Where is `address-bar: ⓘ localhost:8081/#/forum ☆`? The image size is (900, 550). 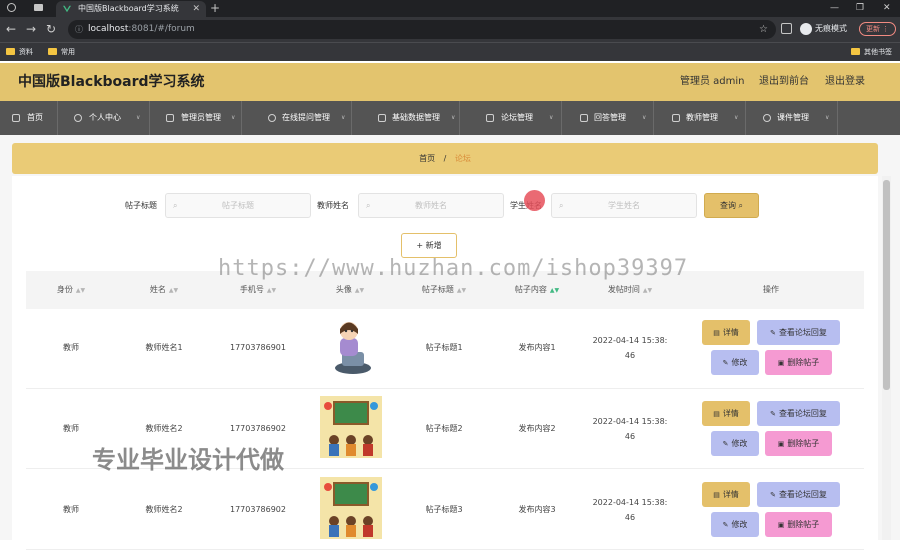 address-bar: ⓘ localhost:8081/#/forum ☆ is located at coordinates (422, 29).